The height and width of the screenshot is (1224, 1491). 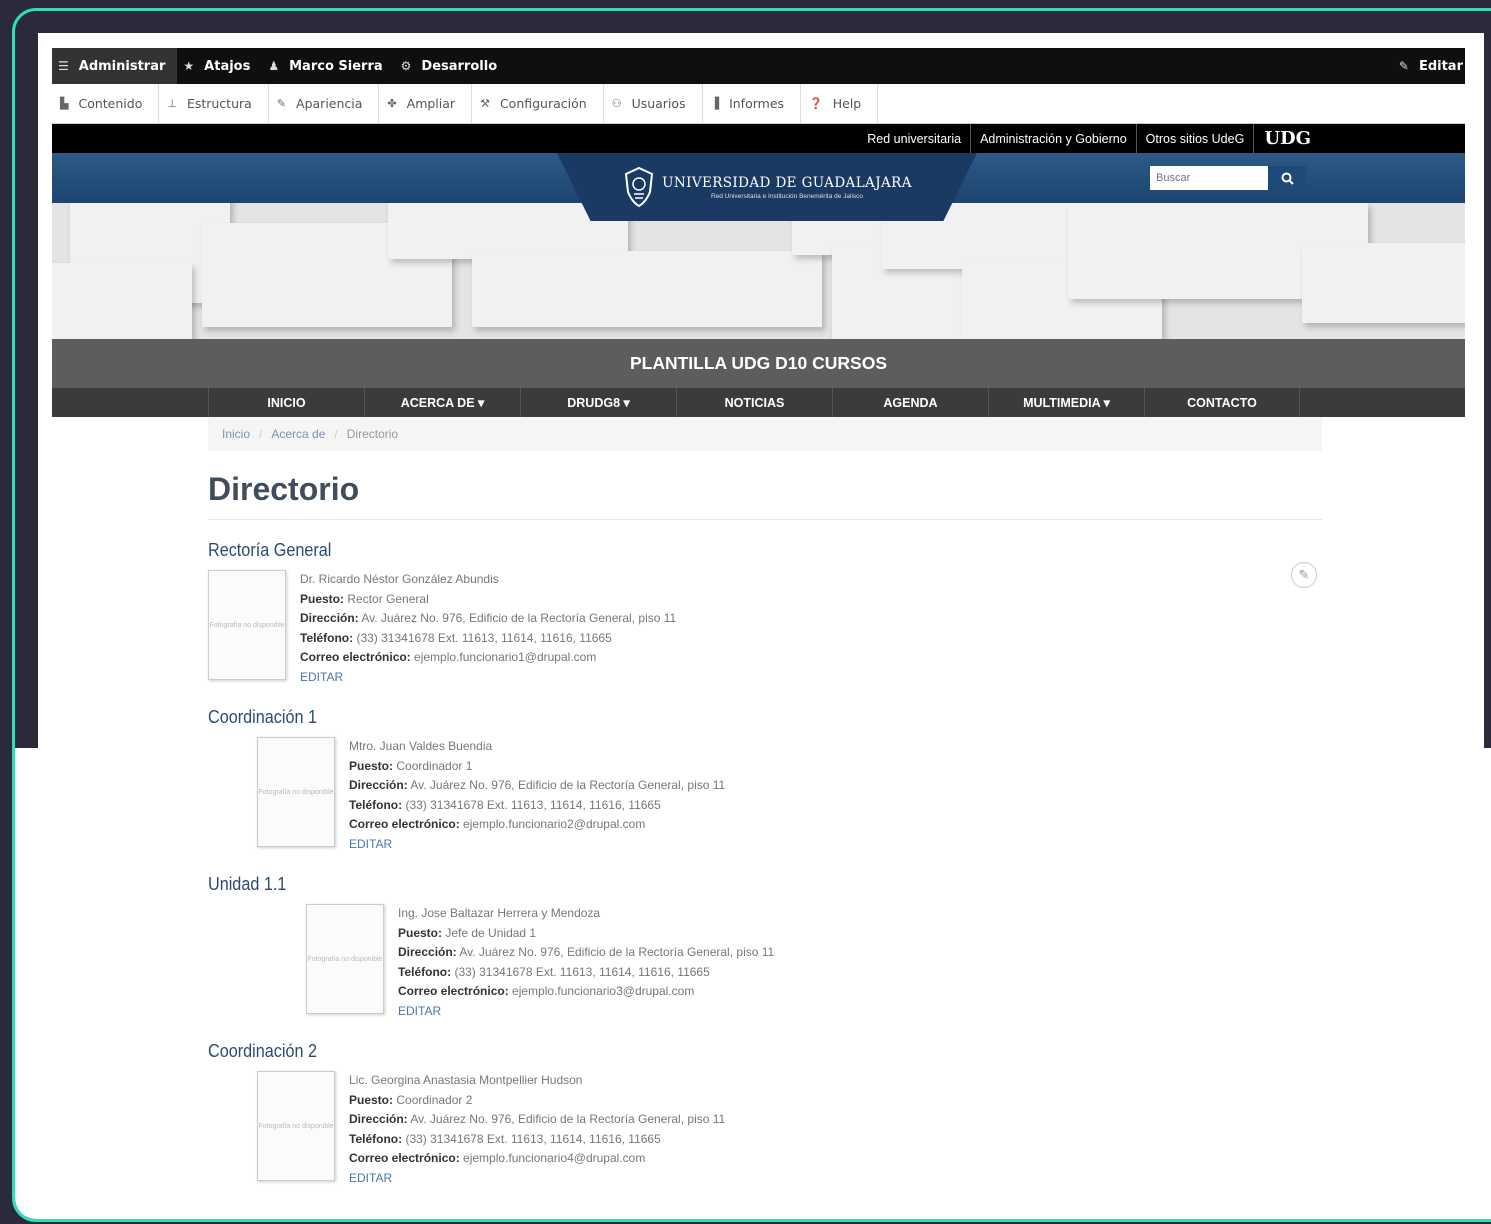 I want to click on breadcrumb-link-acerca-de: Acerca de, so click(x=298, y=434).